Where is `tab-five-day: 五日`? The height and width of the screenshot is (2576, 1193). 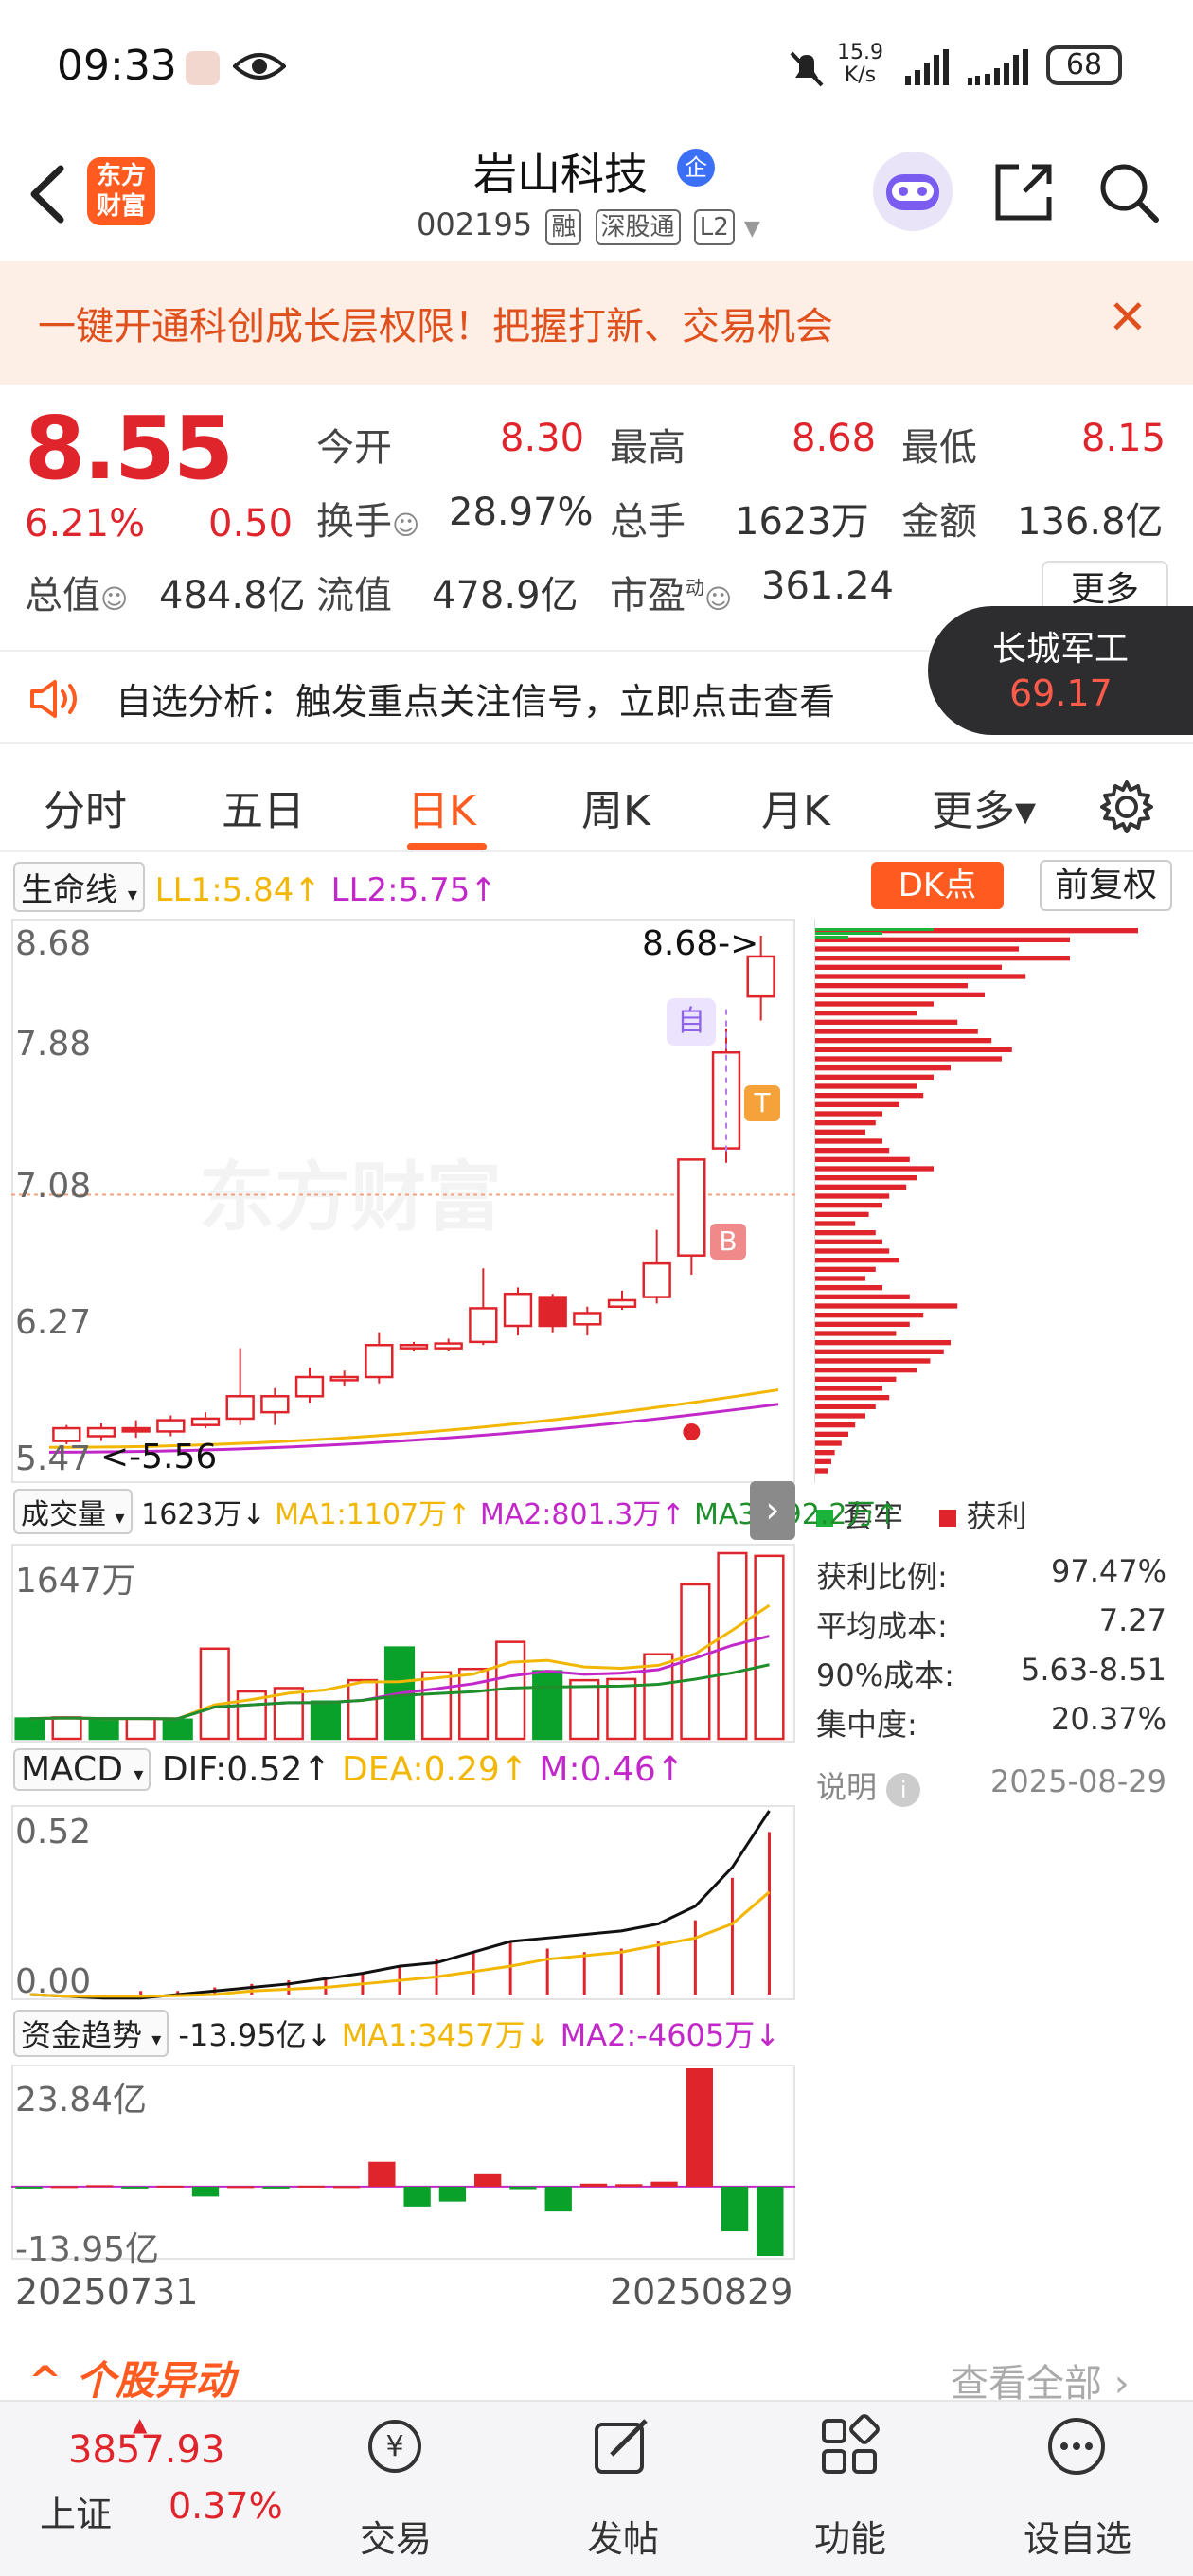 tab-five-day: 五日 is located at coordinates (263, 807).